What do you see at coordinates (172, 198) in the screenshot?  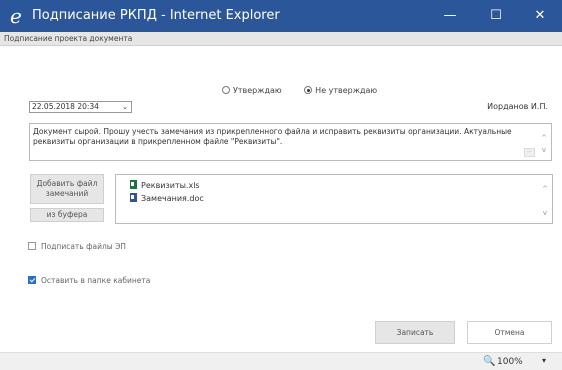 I see `file-name: Замечания.doc` at bounding box center [172, 198].